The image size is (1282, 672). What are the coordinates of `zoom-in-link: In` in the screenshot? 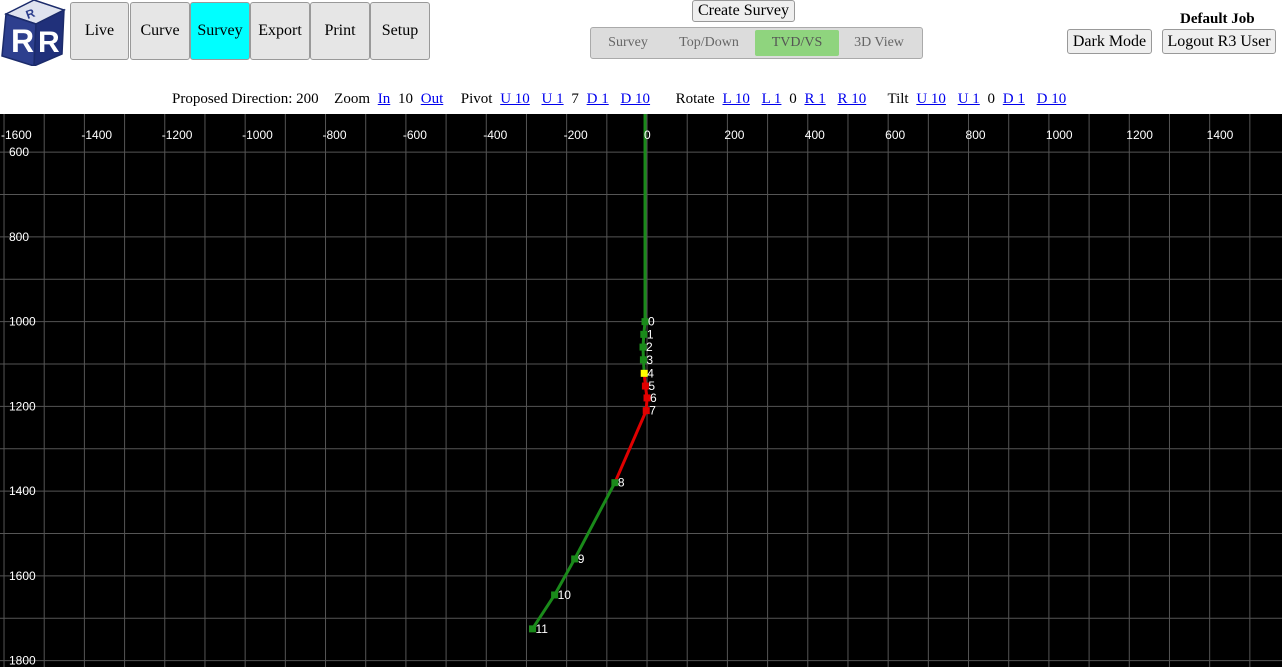 It's located at (384, 99).